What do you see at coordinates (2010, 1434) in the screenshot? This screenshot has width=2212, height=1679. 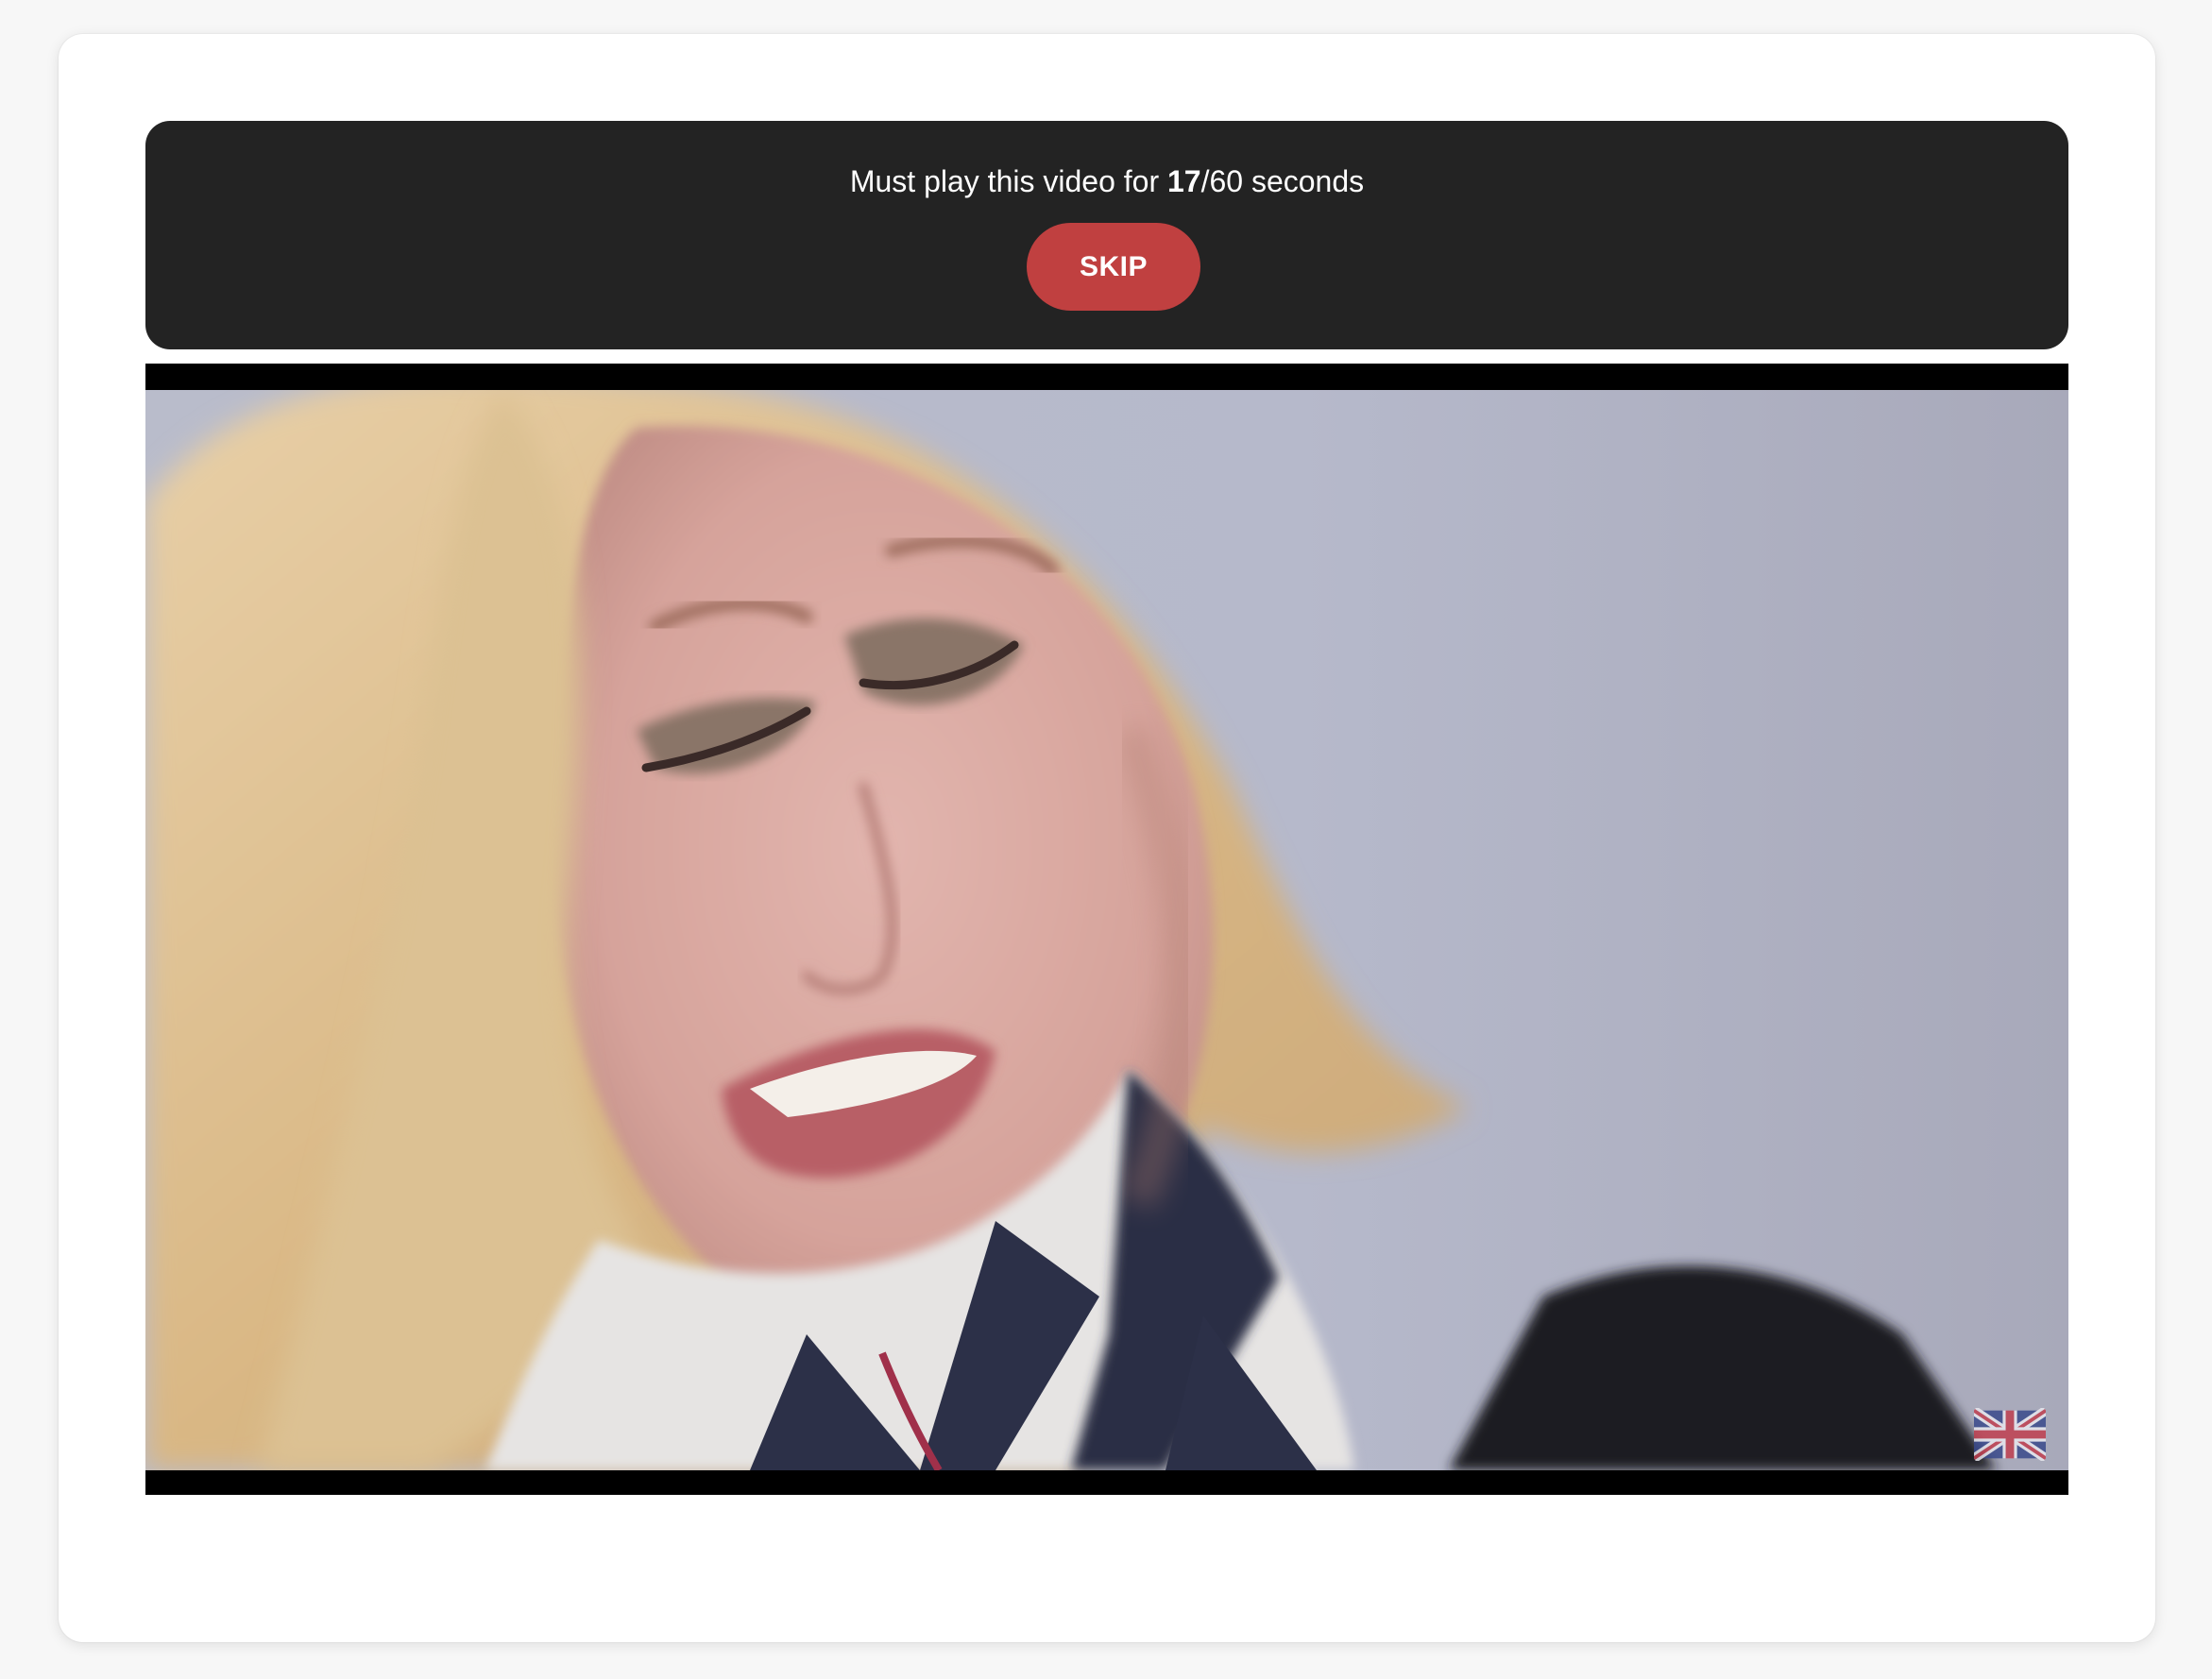 I see `uk-flag-icon` at bounding box center [2010, 1434].